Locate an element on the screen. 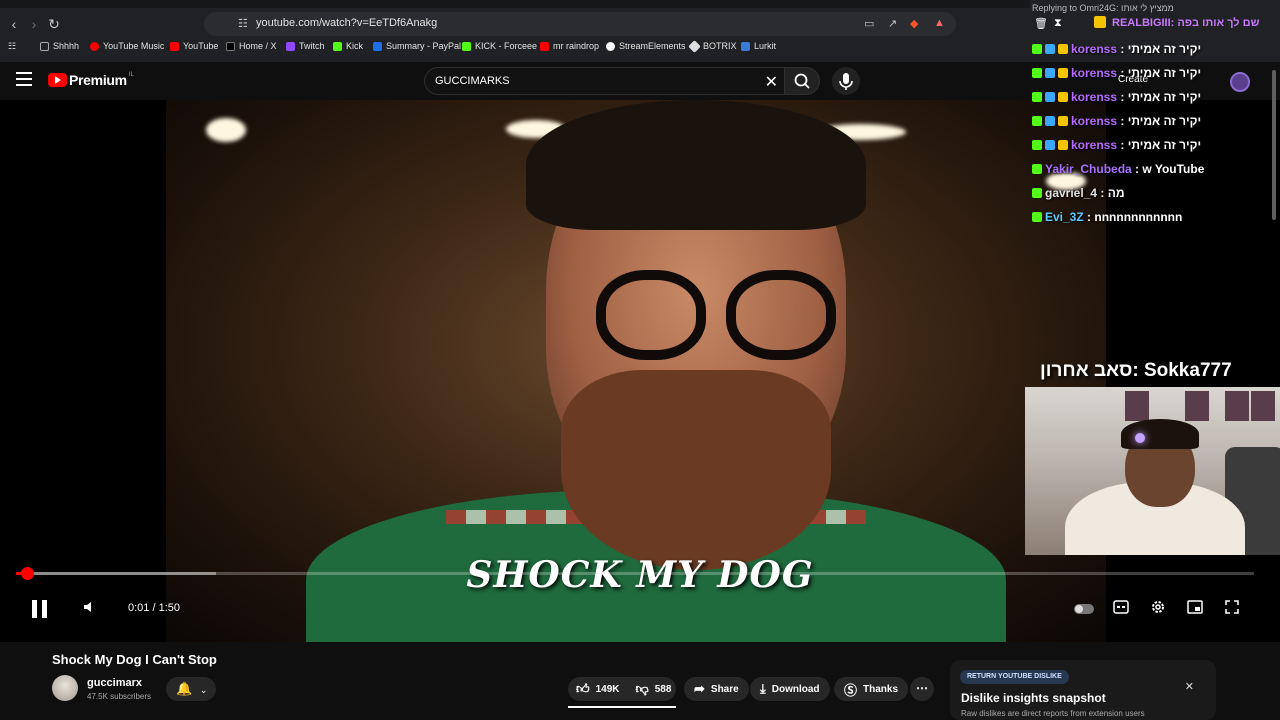  search-input: GUCCIMARKS ✕ is located at coordinates (604, 81).